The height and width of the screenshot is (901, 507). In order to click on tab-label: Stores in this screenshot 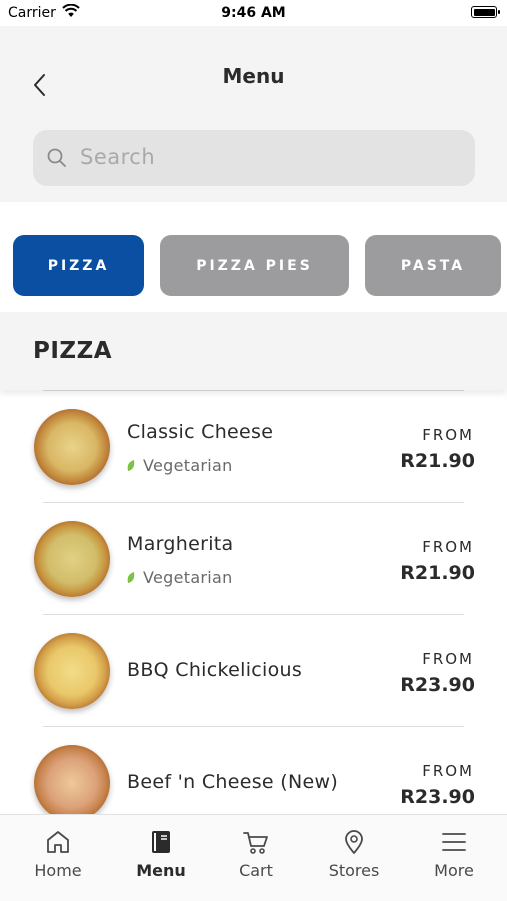, I will do `click(354, 870)`.